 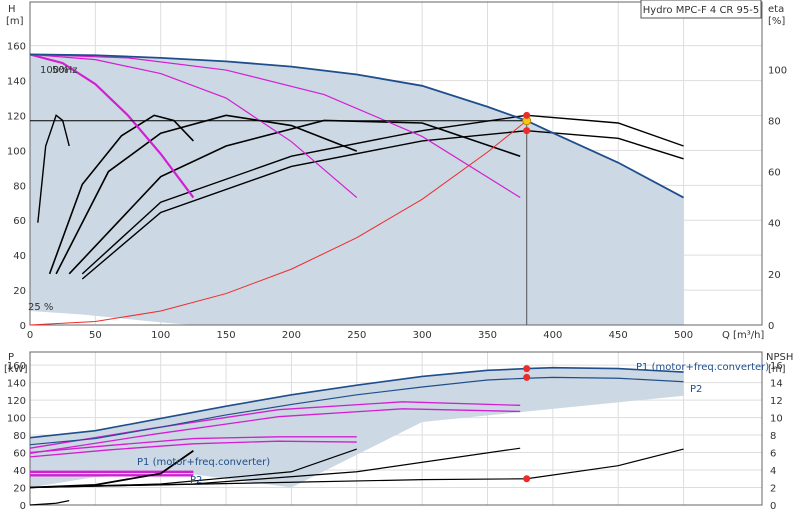 I want to click on chart-title: Hydro MPC-F 4 CR 95-5, so click(x=701, y=10).